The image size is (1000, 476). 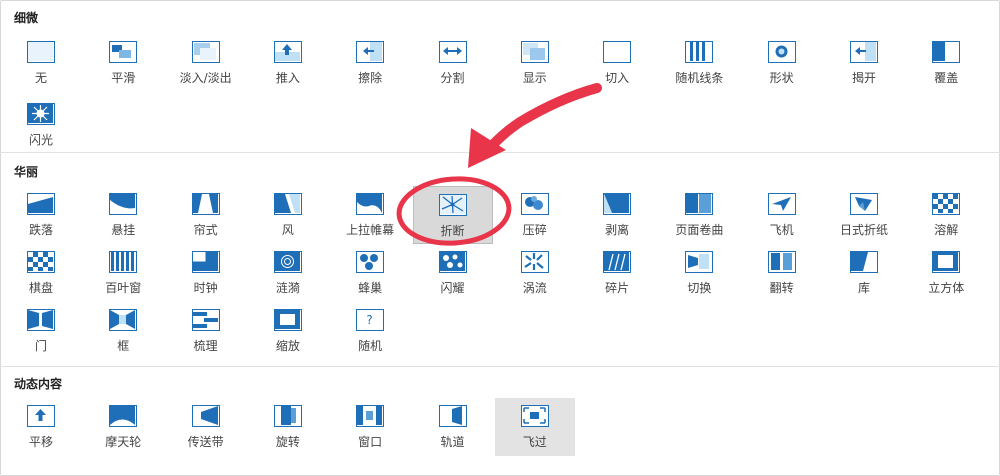 I want to click on transition-wipe: 擦除, so click(x=370, y=63).